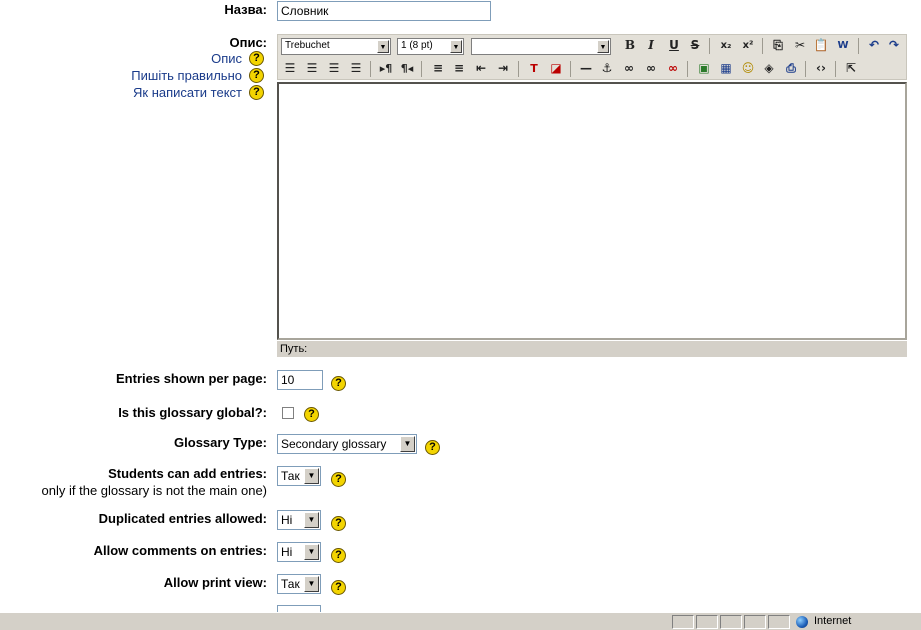 The width and height of the screenshot is (921, 630). I want to click on security-zone: Internet, so click(833, 621).